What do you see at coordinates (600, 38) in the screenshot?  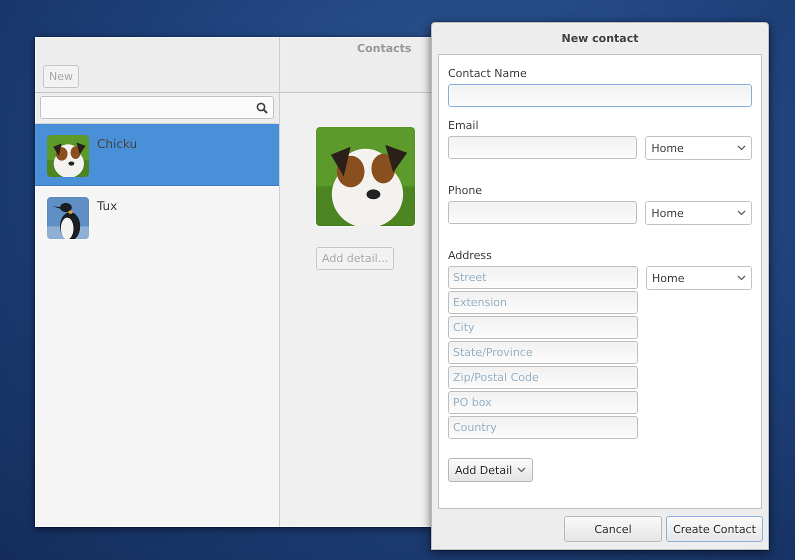 I see `dialog-title: New contact` at bounding box center [600, 38].